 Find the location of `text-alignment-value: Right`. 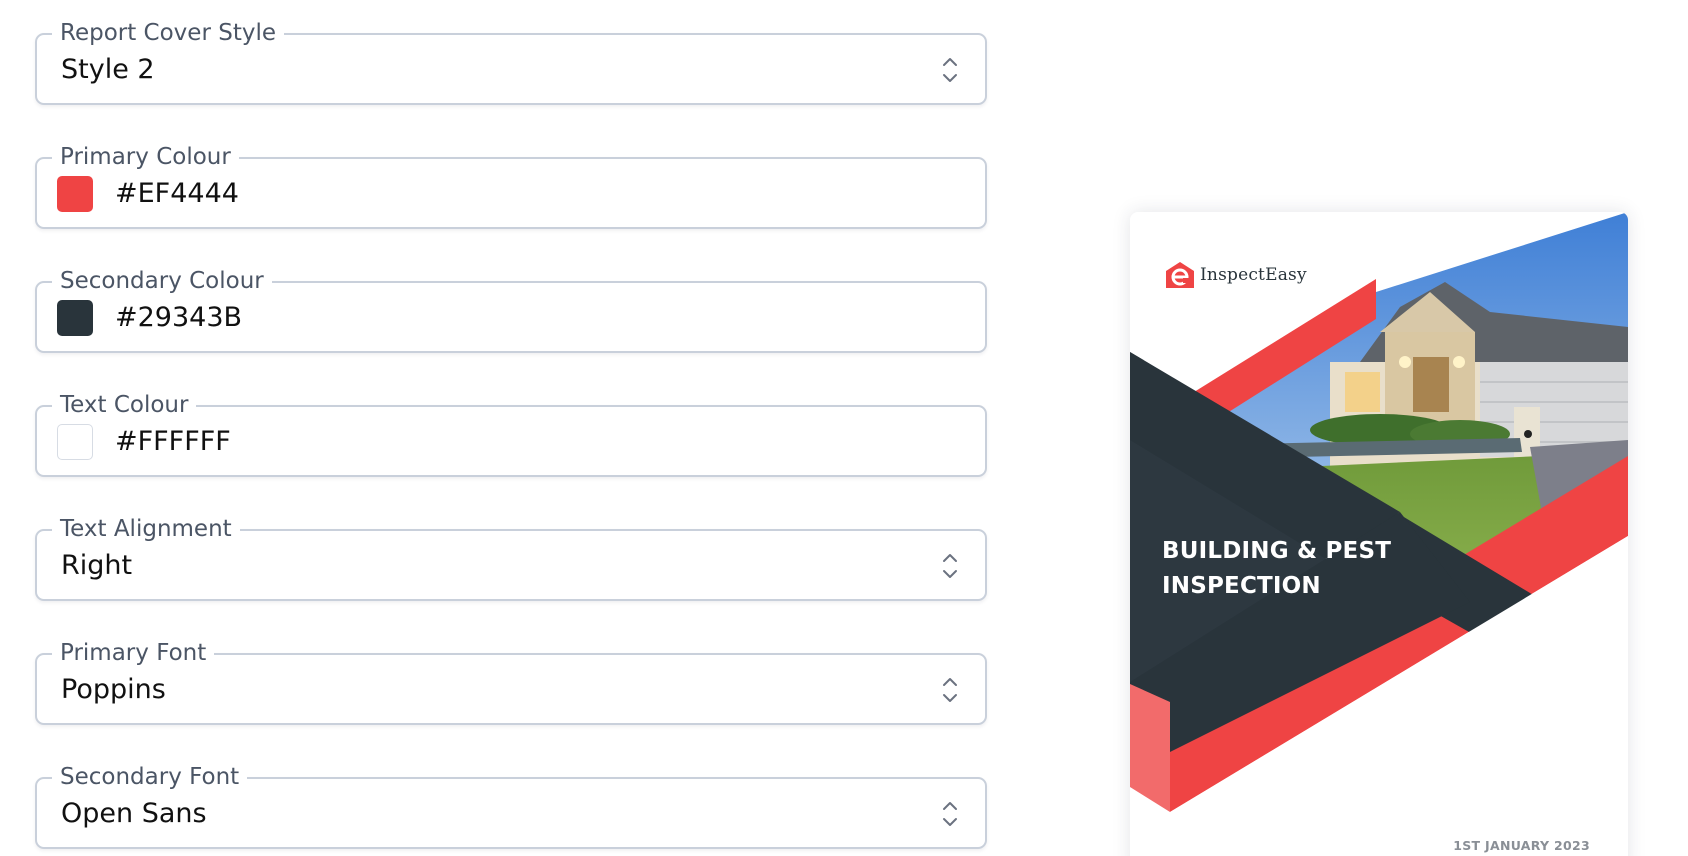

text-alignment-value: Right is located at coordinates (97, 565).